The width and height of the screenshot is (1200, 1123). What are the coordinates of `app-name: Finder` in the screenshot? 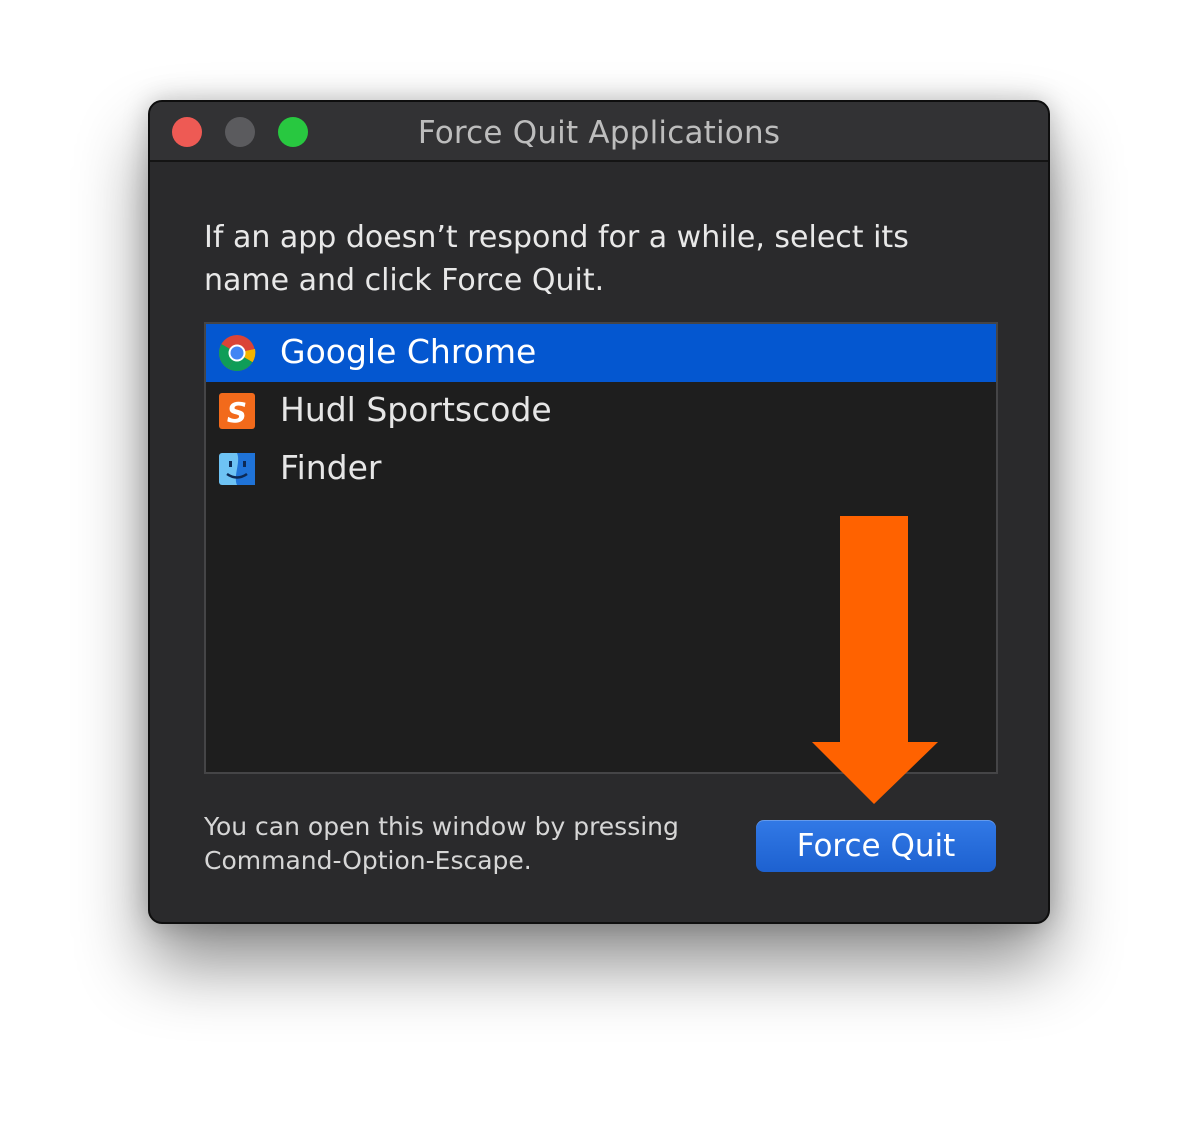 It's located at (331, 467).